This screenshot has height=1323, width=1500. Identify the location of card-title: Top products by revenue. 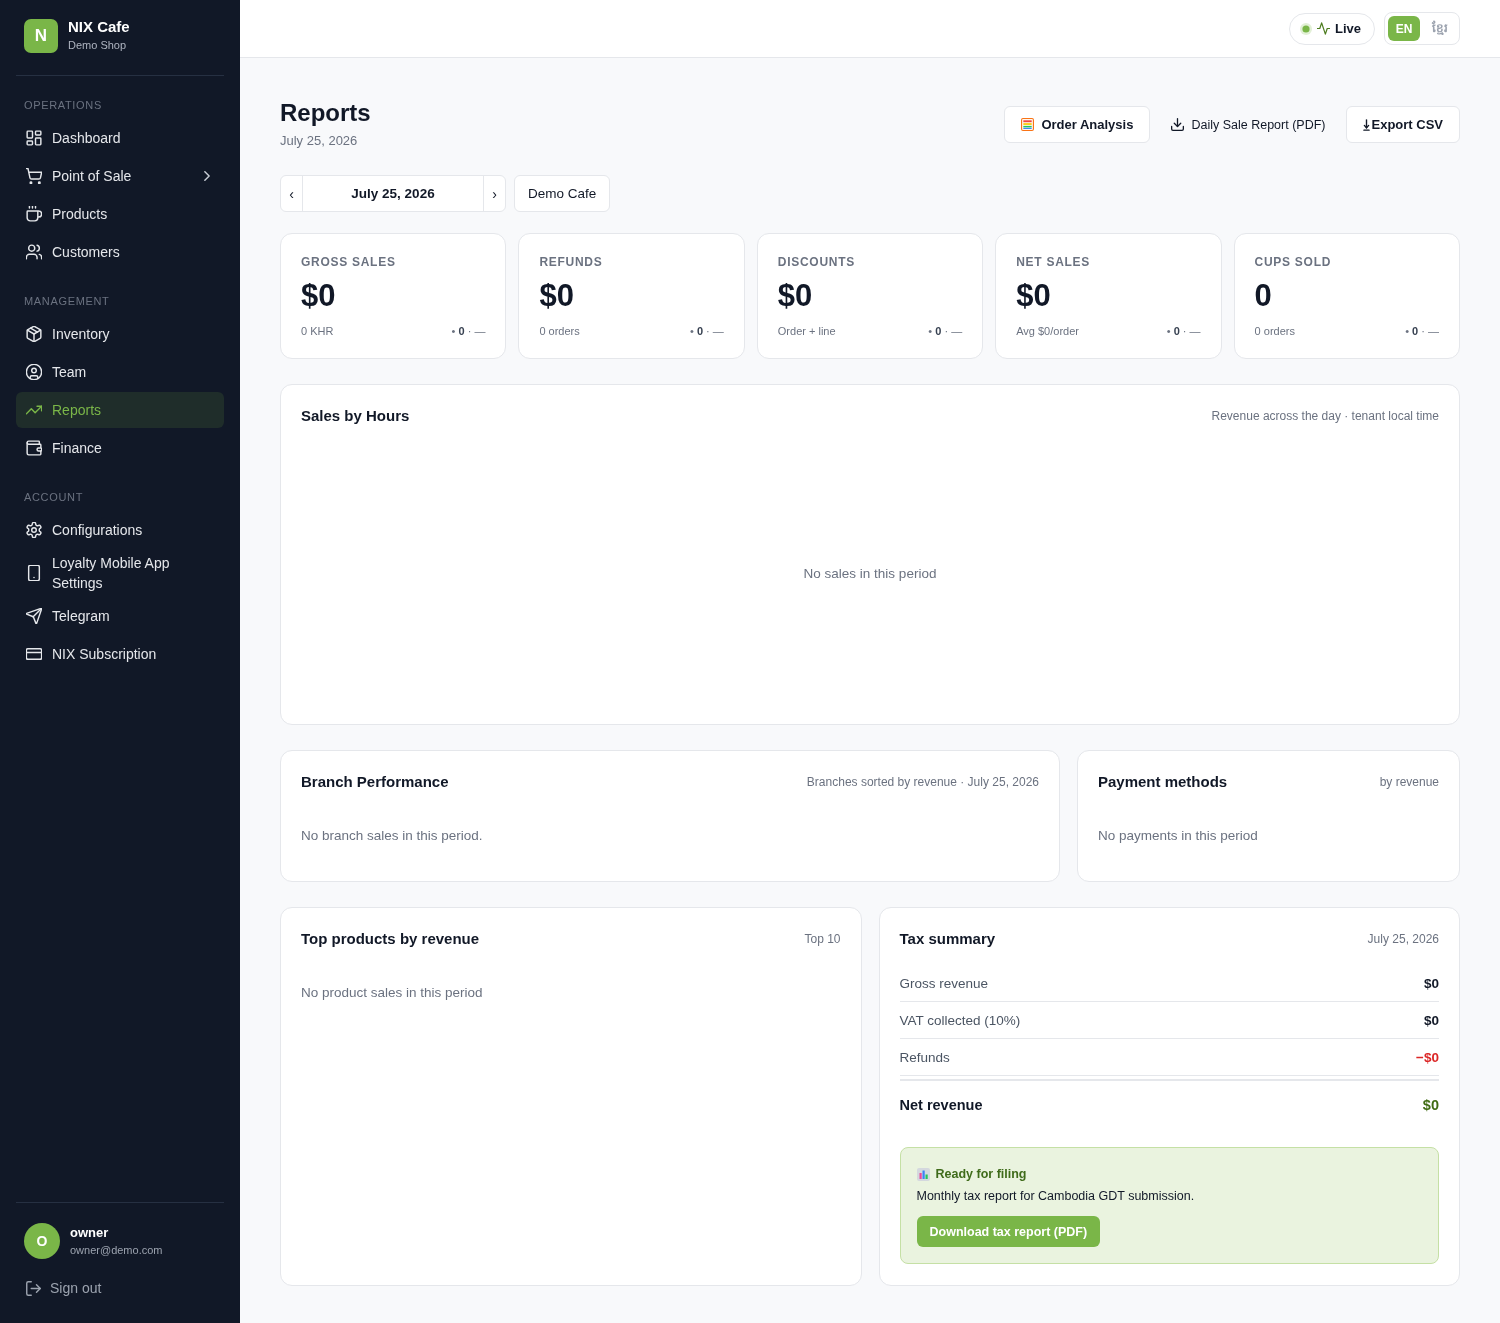
(390, 939).